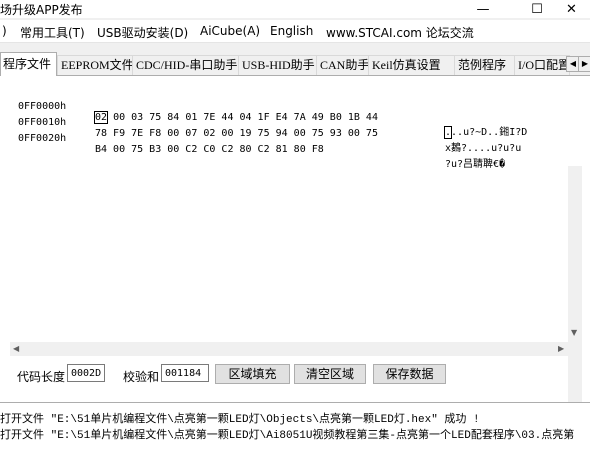  I want to click on save-data-button: 保存数据, so click(409, 374).